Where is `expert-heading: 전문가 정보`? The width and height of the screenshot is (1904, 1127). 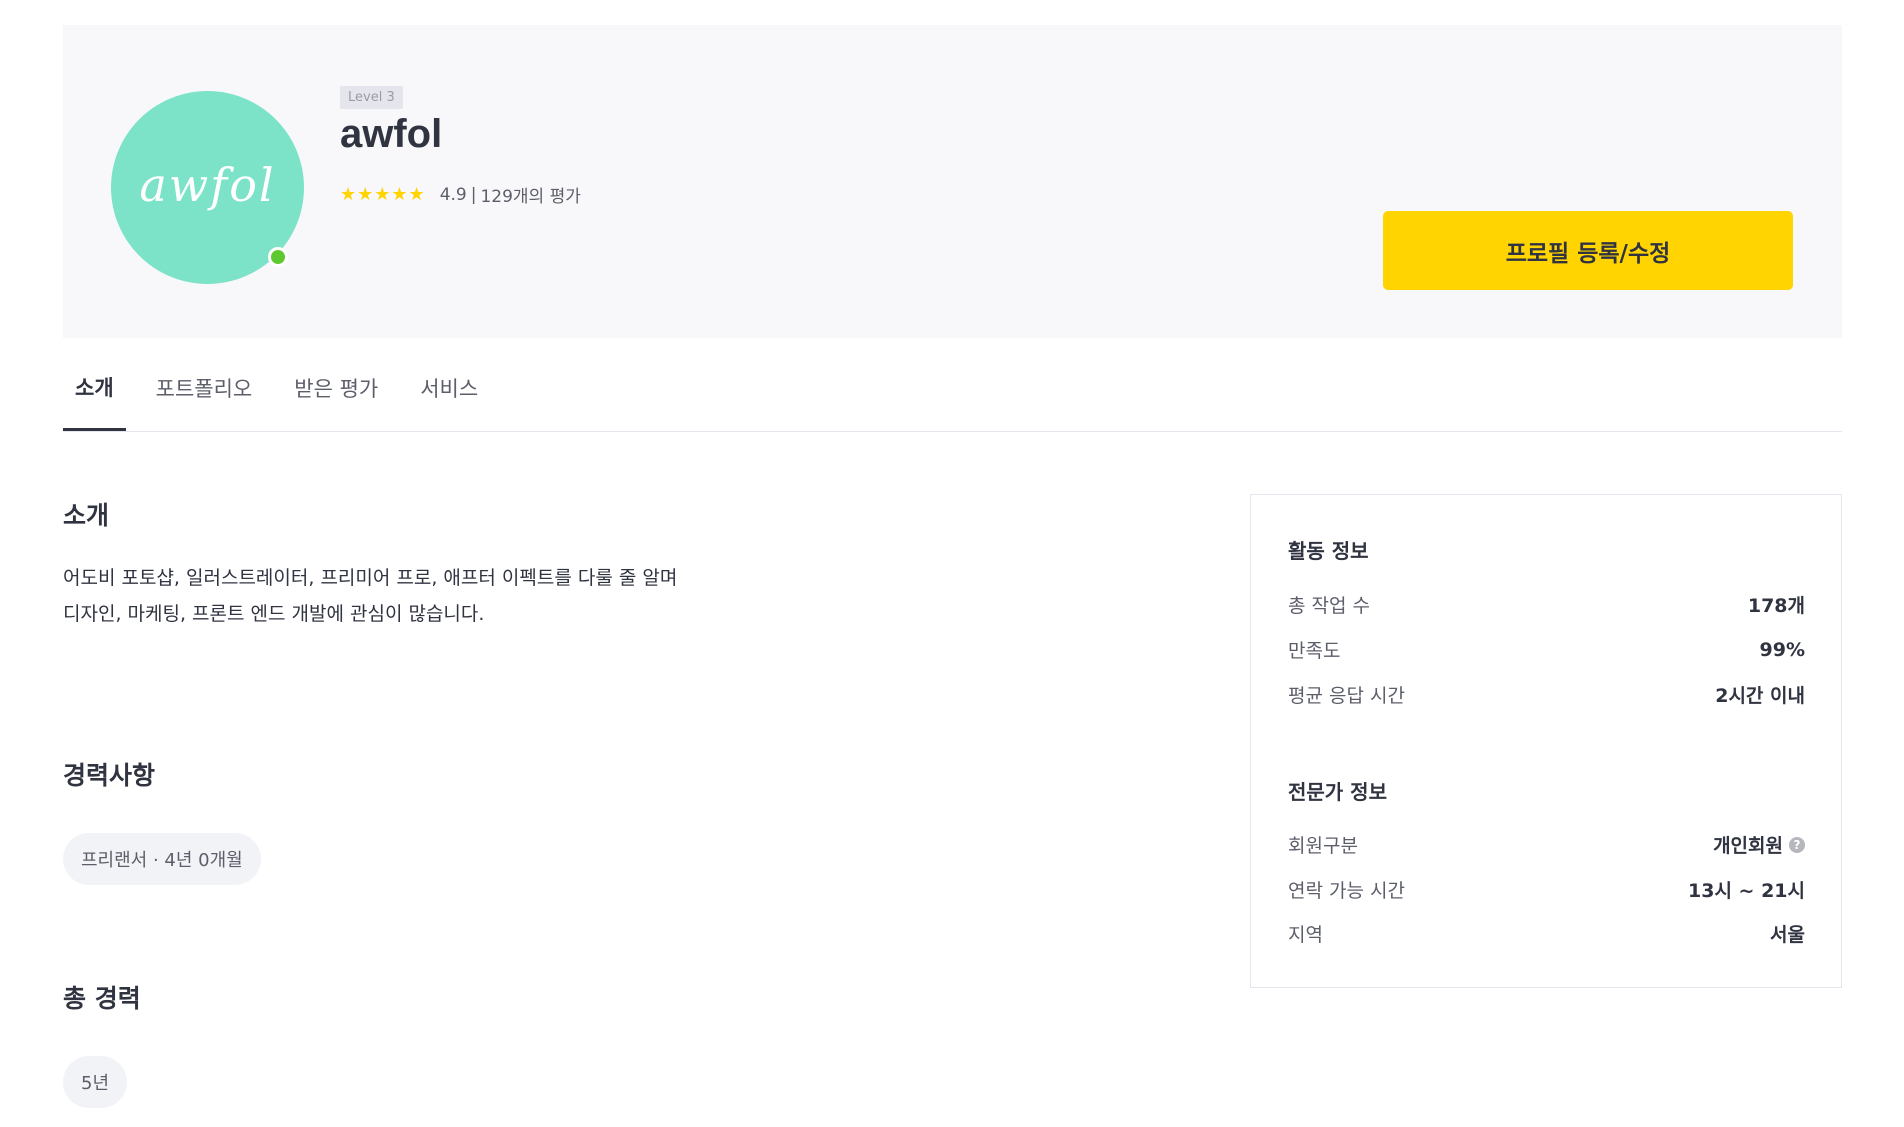 expert-heading: 전문가 정보 is located at coordinates (1337, 792).